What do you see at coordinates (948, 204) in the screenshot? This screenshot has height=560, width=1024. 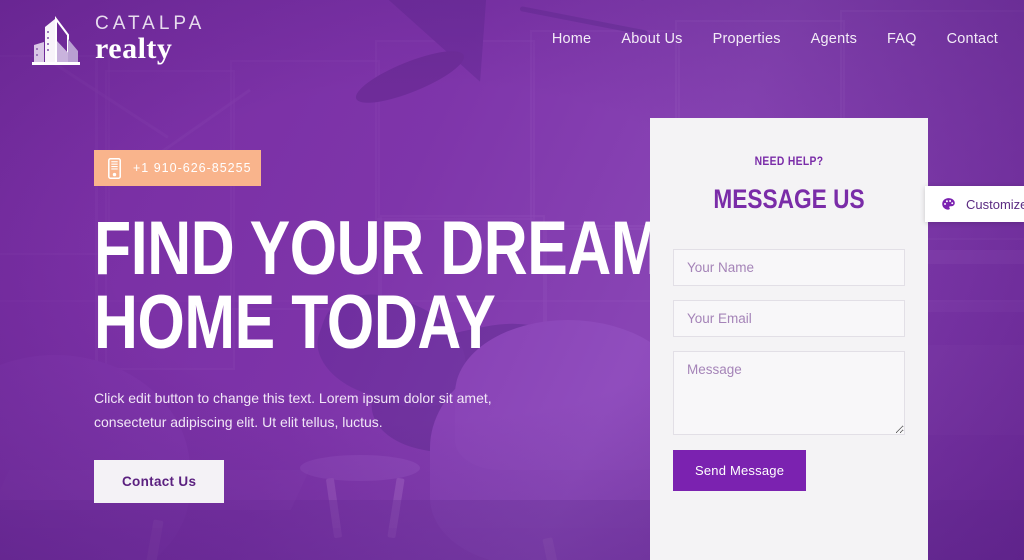 I see `palette-icon` at bounding box center [948, 204].